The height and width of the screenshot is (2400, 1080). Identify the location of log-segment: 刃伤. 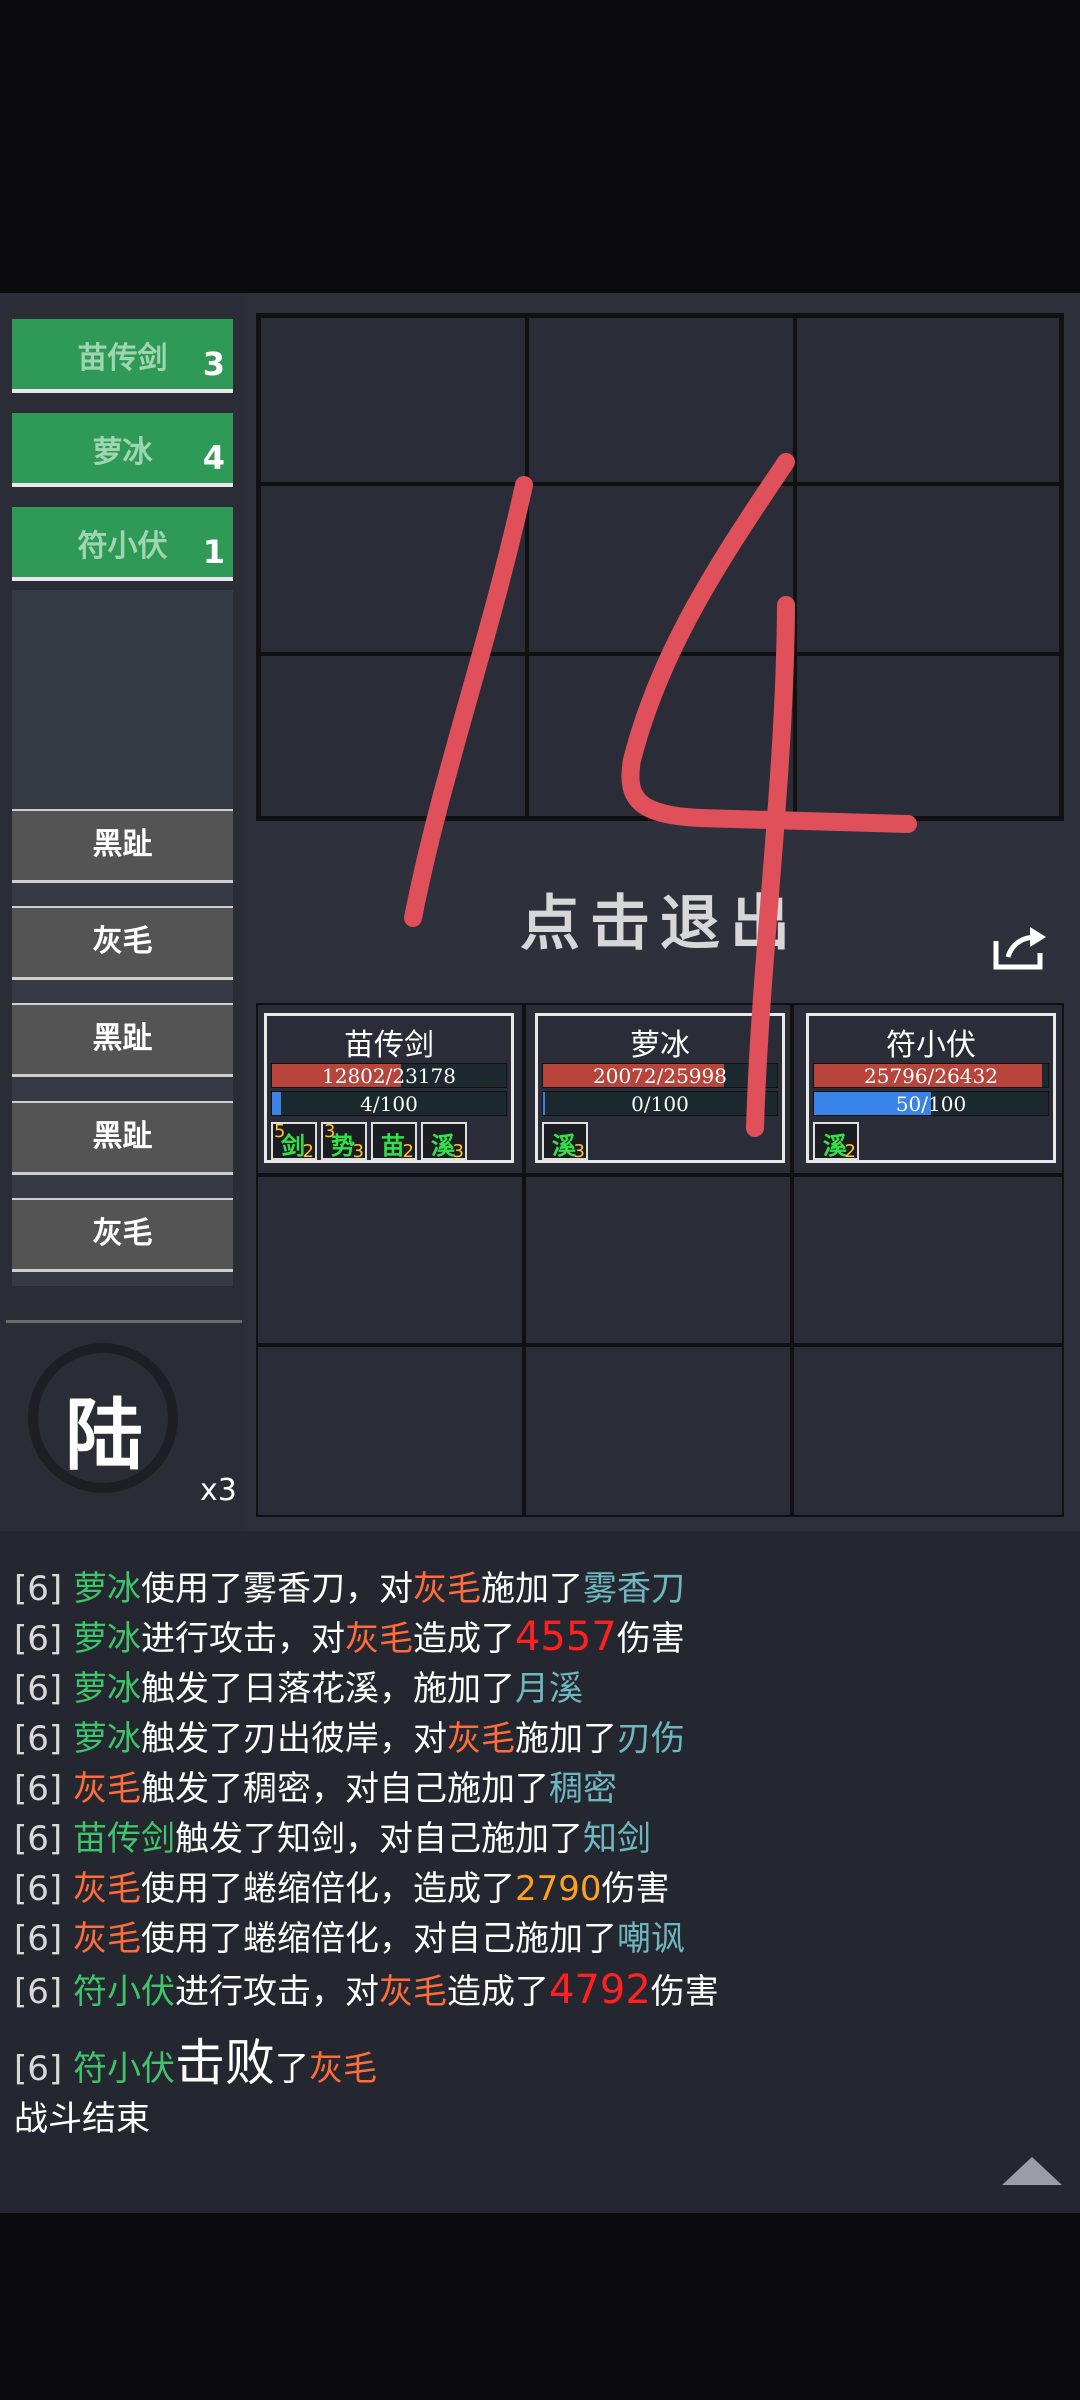
(650, 1739).